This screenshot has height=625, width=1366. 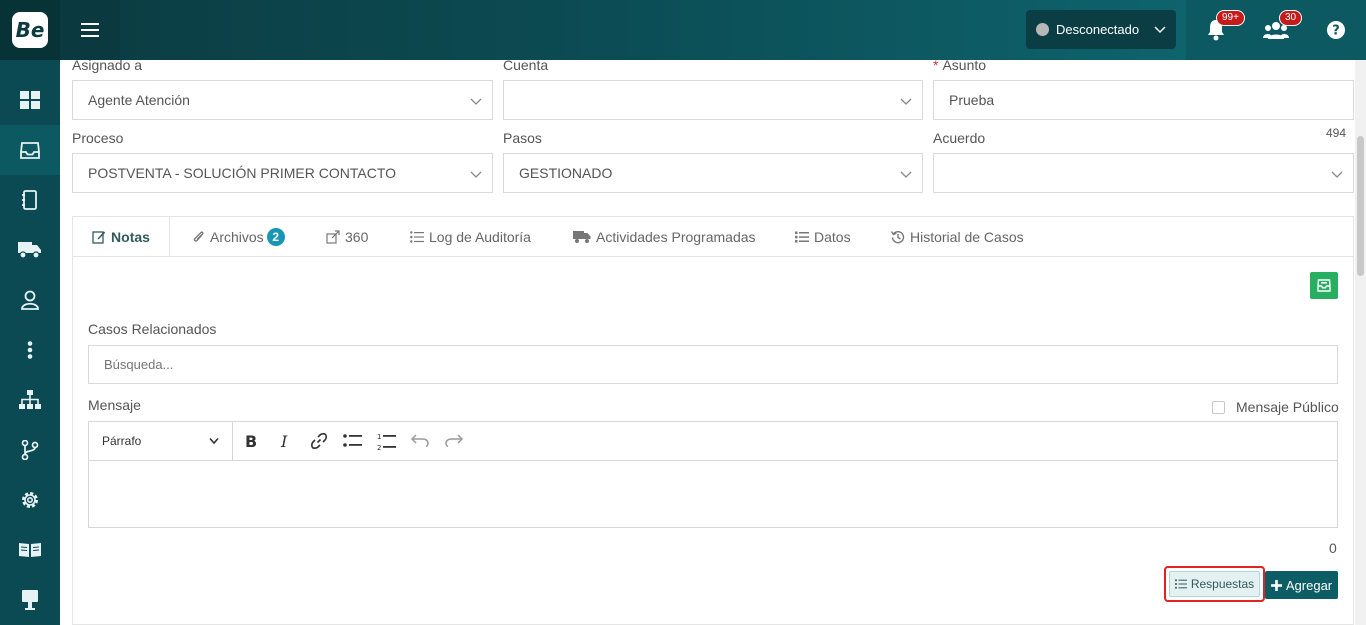 What do you see at coordinates (319, 441) in the screenshot?
I see `link-icon` at bounding box center [319, 441].